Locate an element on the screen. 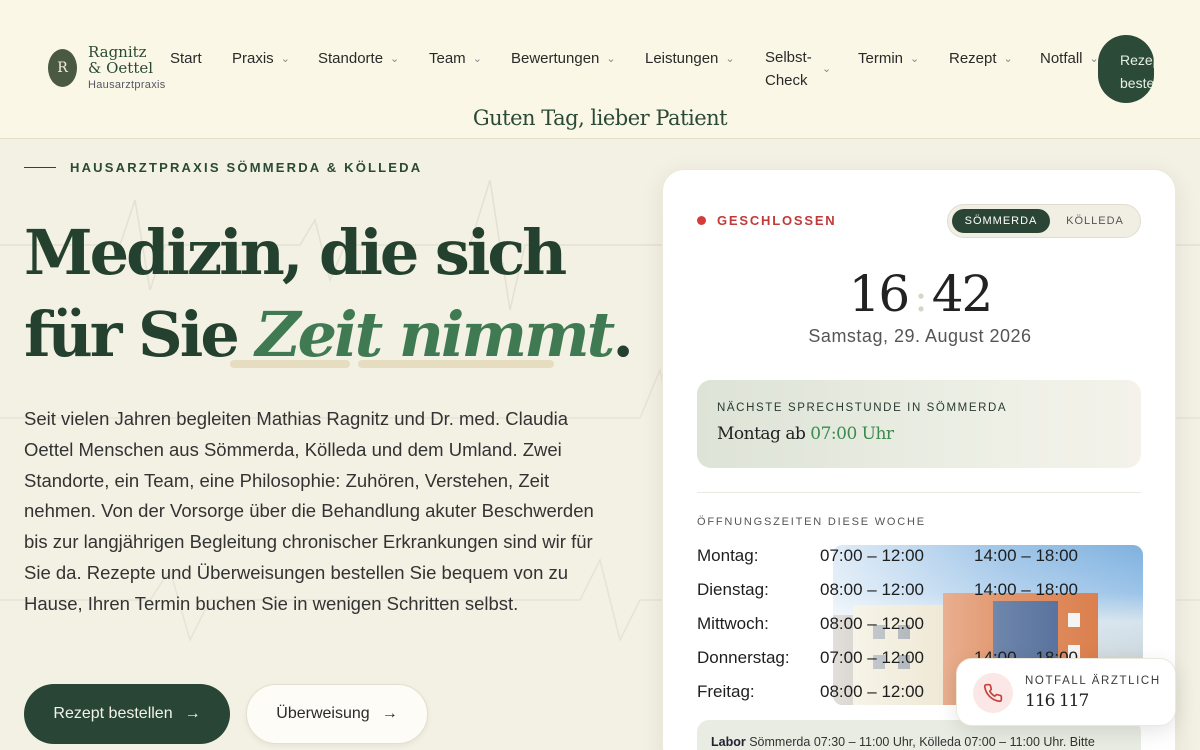 Image resolution: width=1200 pixels, height=750 pixels. logo-subtitle: Hausarztpraxis is located at coordinates (127, 85).